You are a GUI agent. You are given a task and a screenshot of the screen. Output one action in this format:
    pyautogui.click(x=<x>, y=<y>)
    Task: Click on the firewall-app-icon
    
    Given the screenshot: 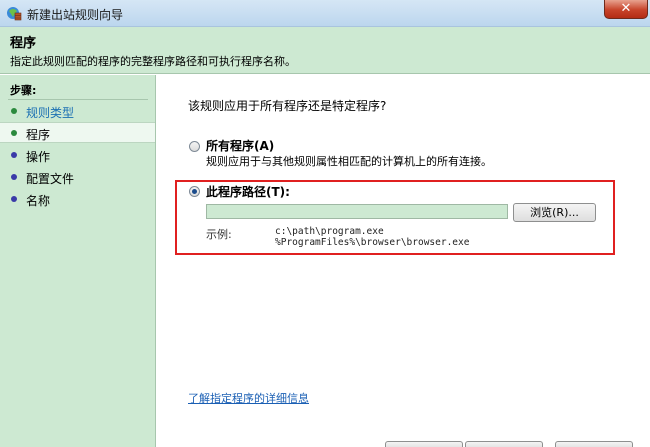 What is the action you would take?
    pyautogui.click(x=14, y=14)
    